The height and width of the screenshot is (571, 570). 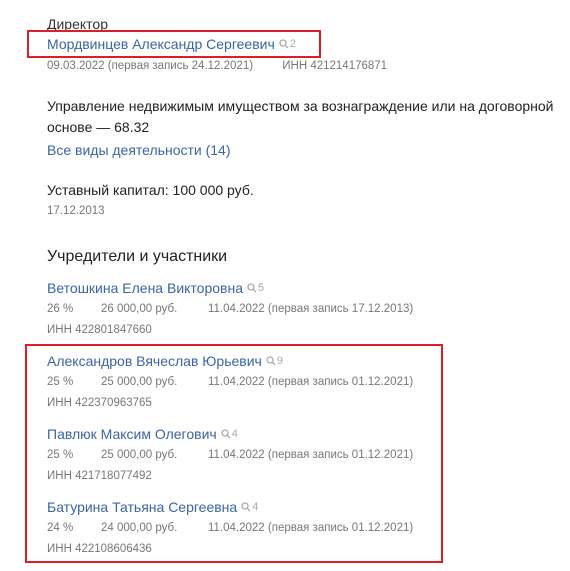 I want to click on founder-amount: 26 000,00 руб., so click(x=139, y=309).